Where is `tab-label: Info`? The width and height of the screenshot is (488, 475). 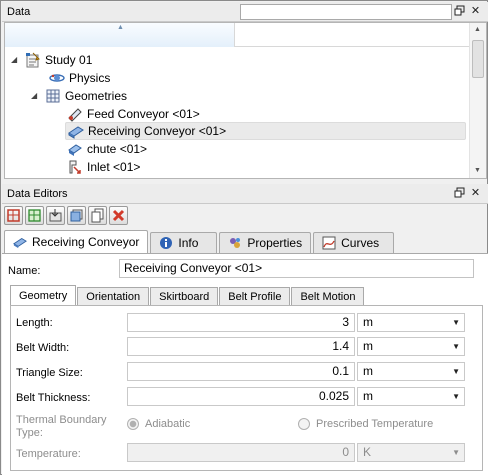 tab-label: Info is located at coordinates (188, 243).